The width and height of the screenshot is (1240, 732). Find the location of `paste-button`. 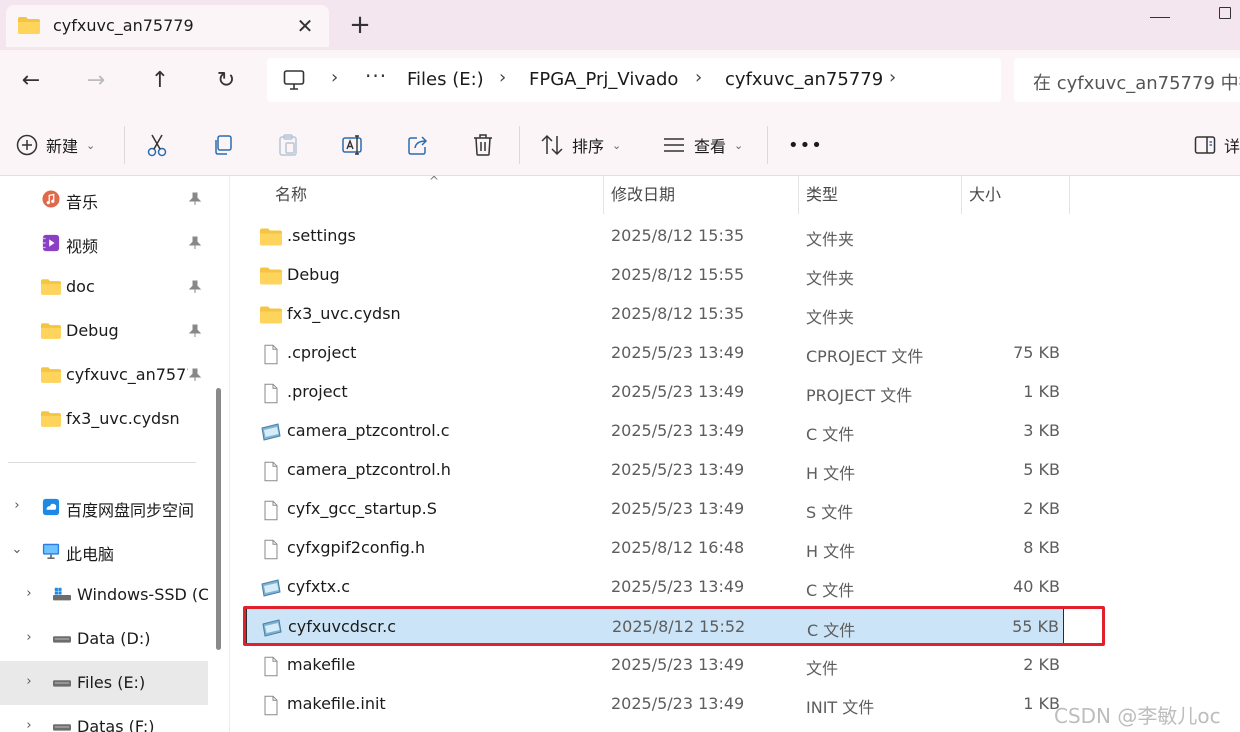

paste-button is located at coordinates (288, 145).